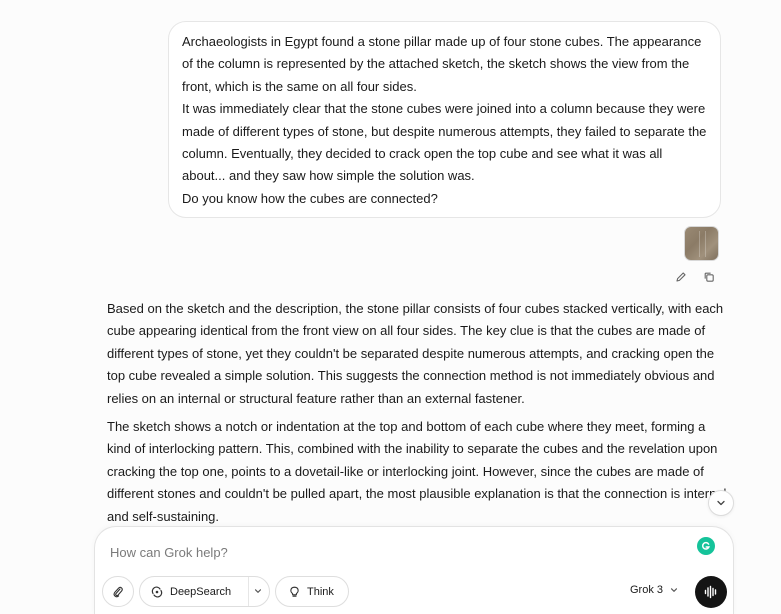 The width and height of the screenshot is (781, 614). What do you see at coordinates (647, 590) in the screenshot?
I see `model-label: Grok 3` at bounding box center [647, 590].